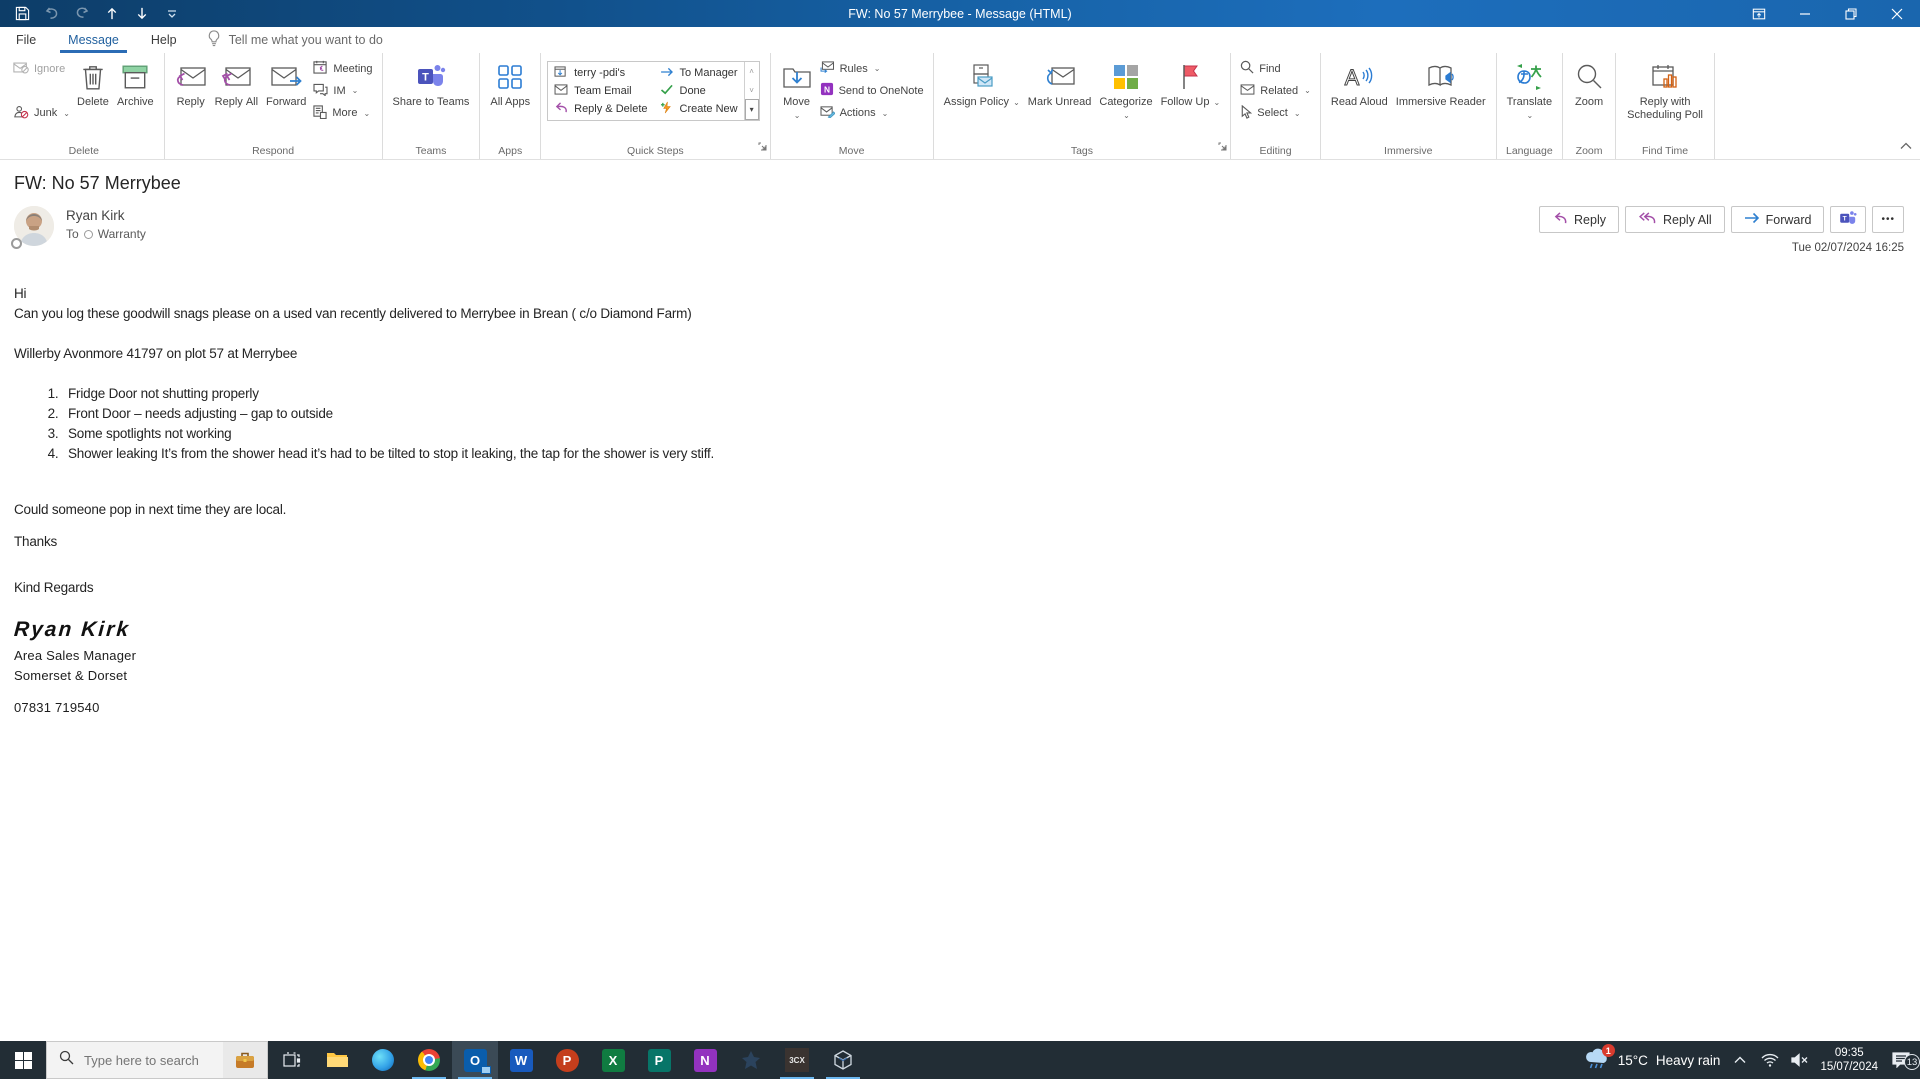 This screenshot has height=1079, width=1920. I want to click on scheduling-poll-icon, so click(1665, 77).